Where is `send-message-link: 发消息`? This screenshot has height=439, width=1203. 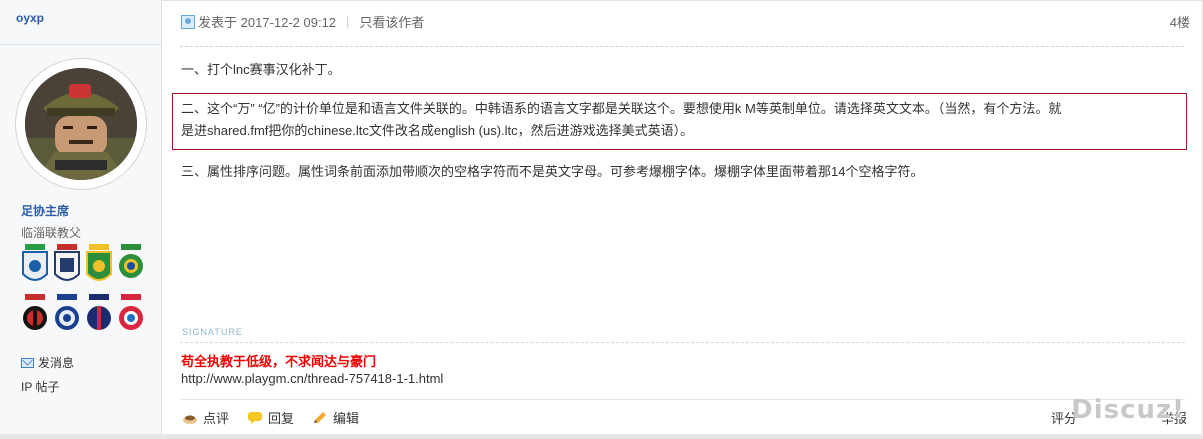
send-message-link: 发消息 is located at coordinates (47, 362).